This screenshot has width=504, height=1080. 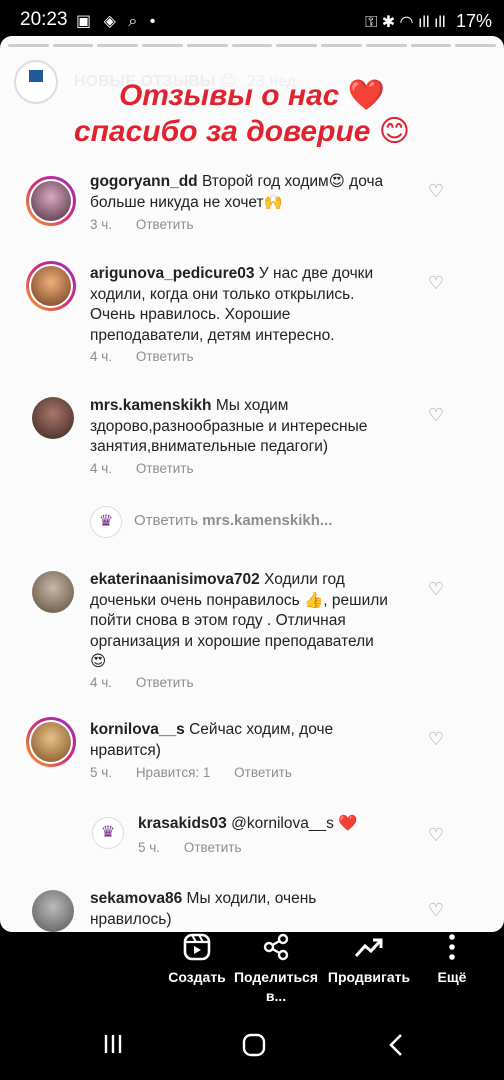 What do you see at coordinates (113, 1047) in the screenshot?
I see `recent-apps-icon` at bounding box center [113, 1047].